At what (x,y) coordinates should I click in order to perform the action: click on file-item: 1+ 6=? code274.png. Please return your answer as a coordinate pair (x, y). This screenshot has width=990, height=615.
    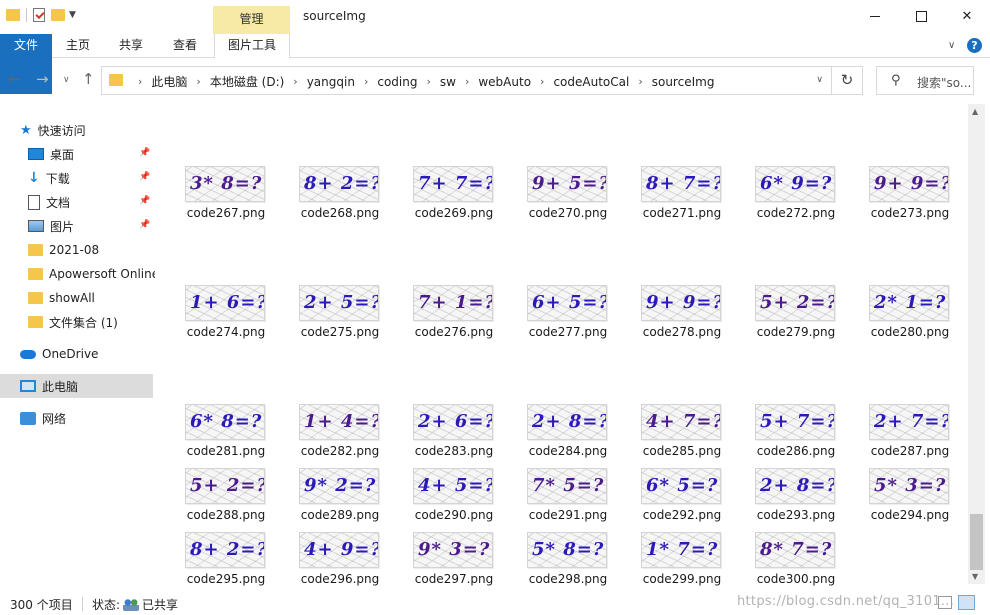
    Looking at the image, I should click on (226, 315).